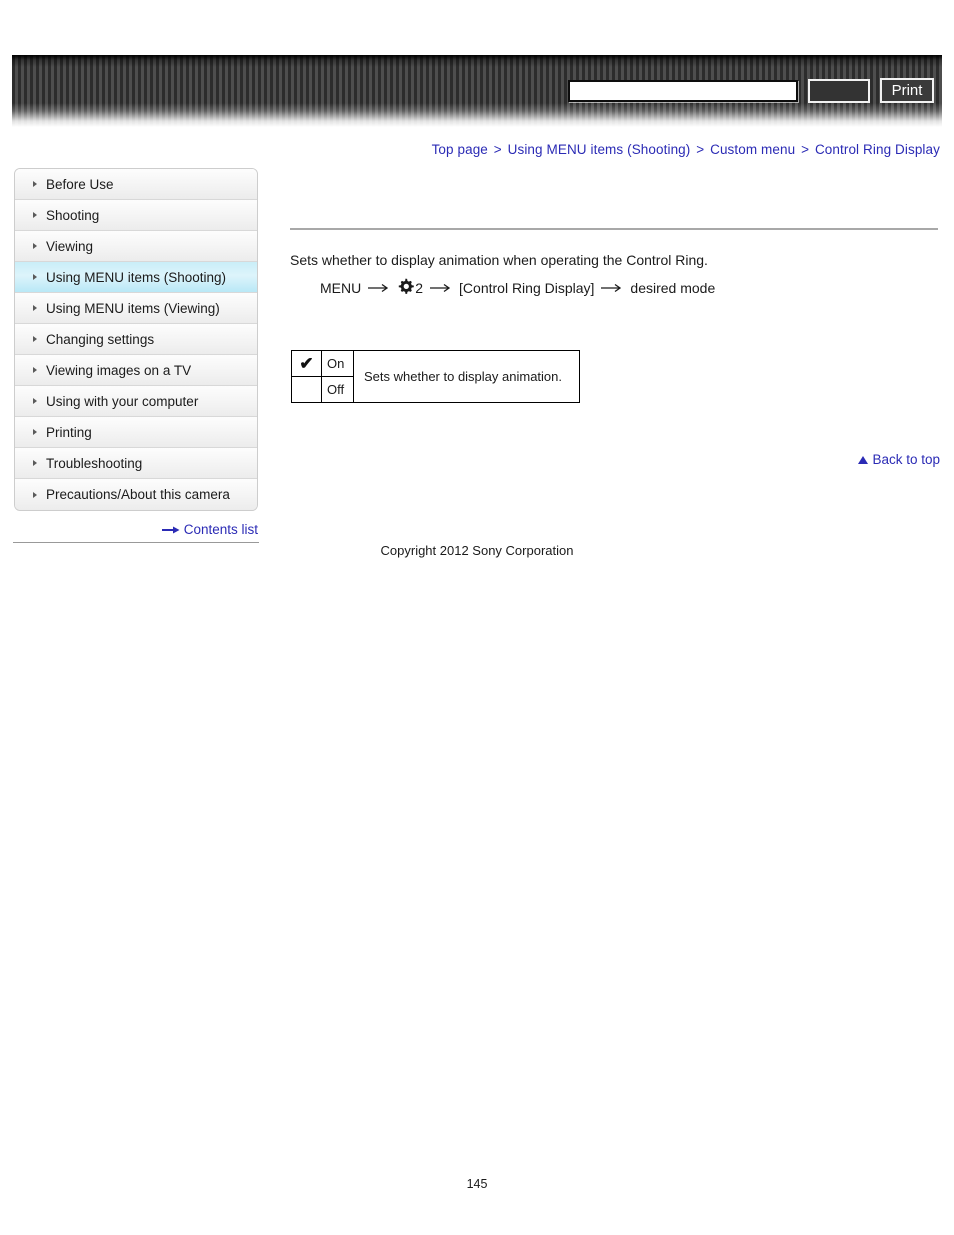  I want to click on contents-list-label: Contents list, so click(220, 529).